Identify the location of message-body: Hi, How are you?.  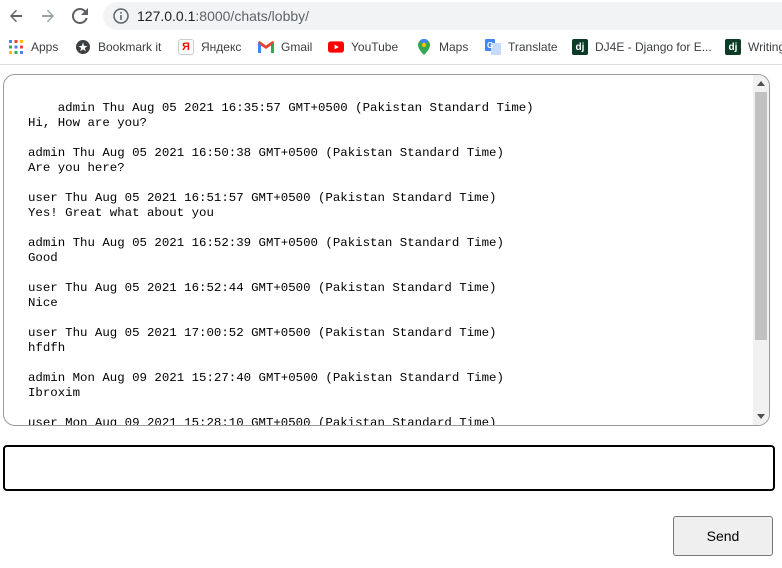
(87, 123).